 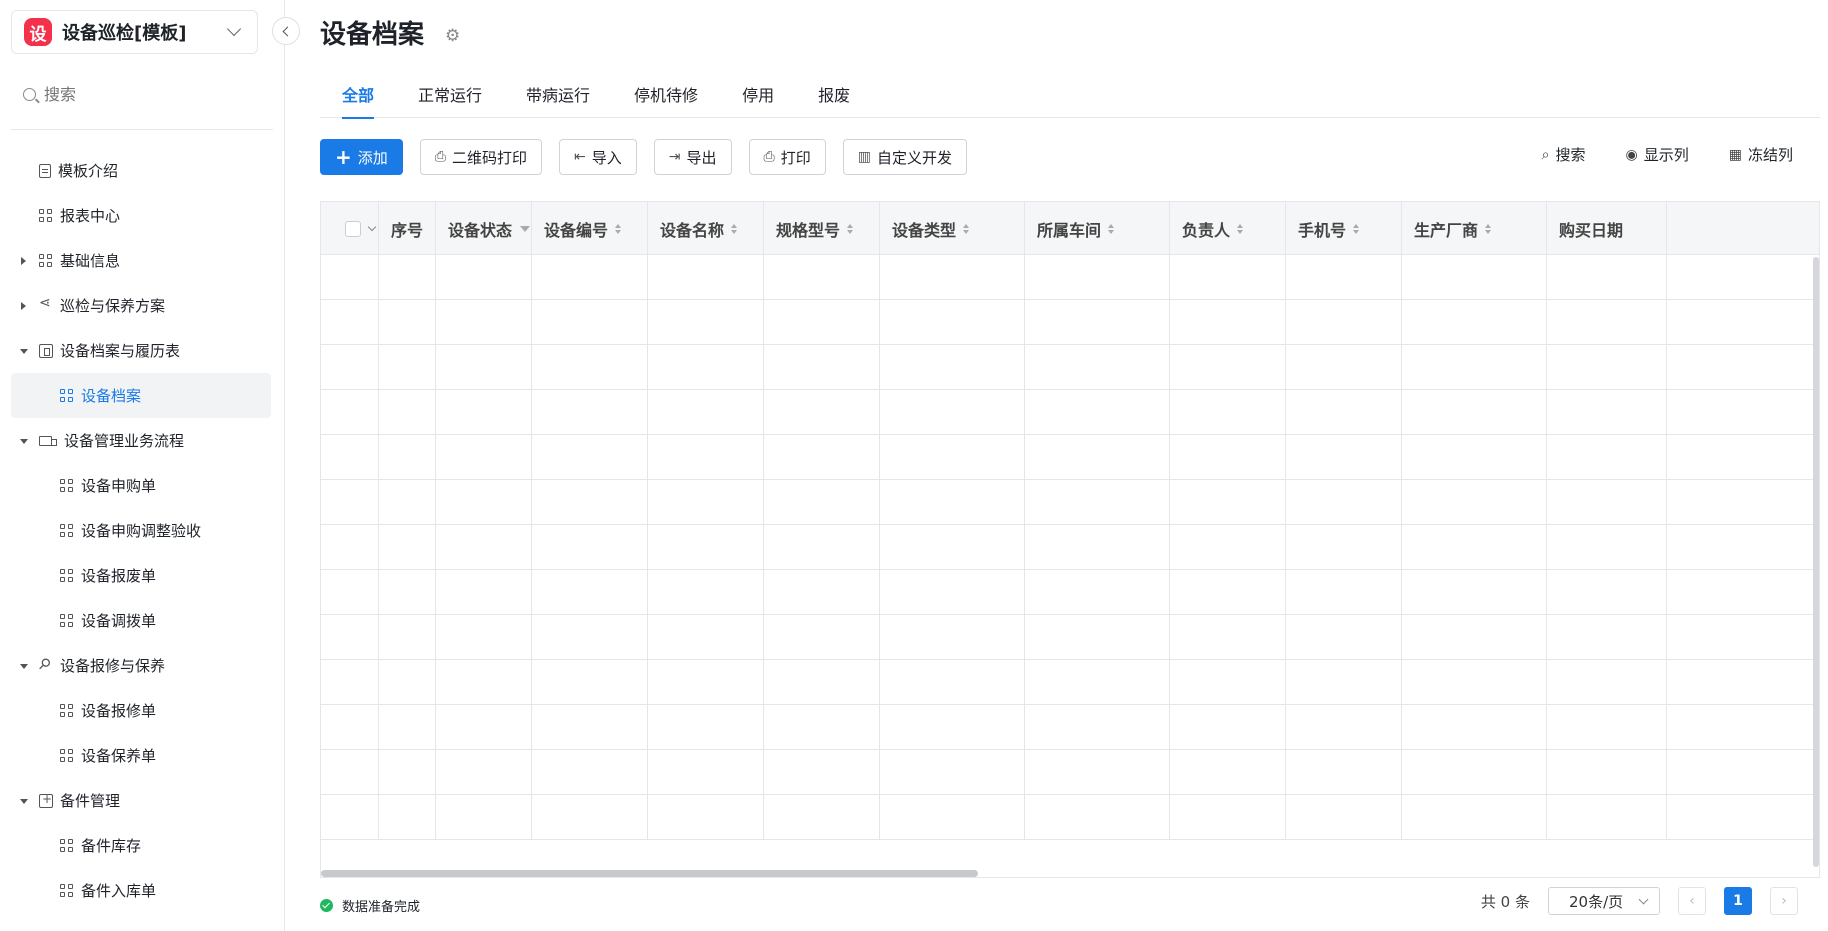 I want to click on tab: 停机待修, so click(x=666, y=100).